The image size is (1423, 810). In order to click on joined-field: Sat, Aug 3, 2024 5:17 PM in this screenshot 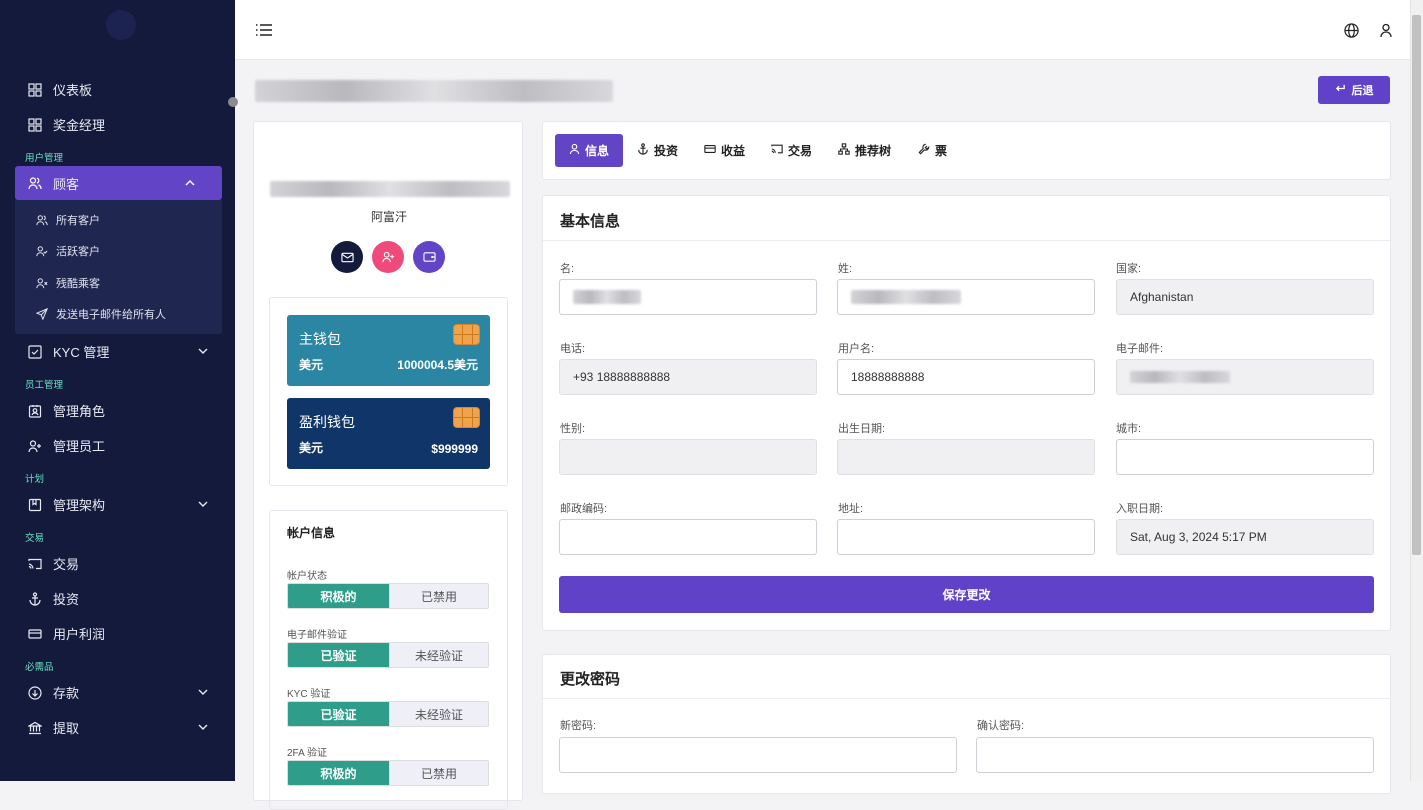, I will do `click(1245, 537)`.